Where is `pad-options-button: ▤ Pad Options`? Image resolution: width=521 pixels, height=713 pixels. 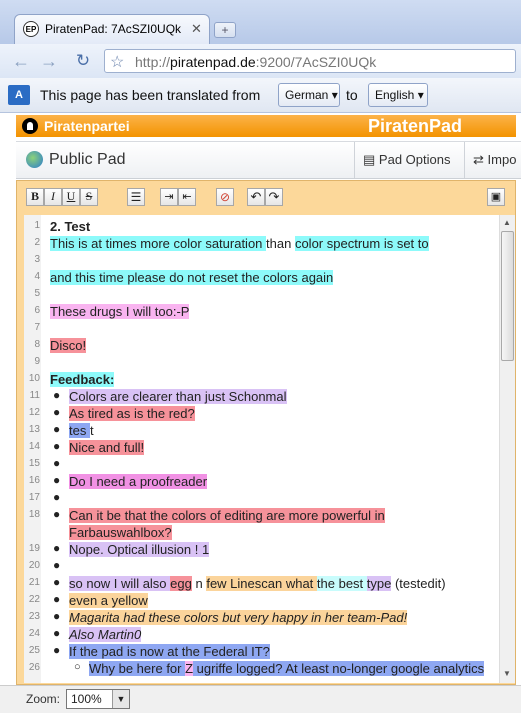
pad-options-button: ▤ Pad Options is located at coordinates (409, 160).